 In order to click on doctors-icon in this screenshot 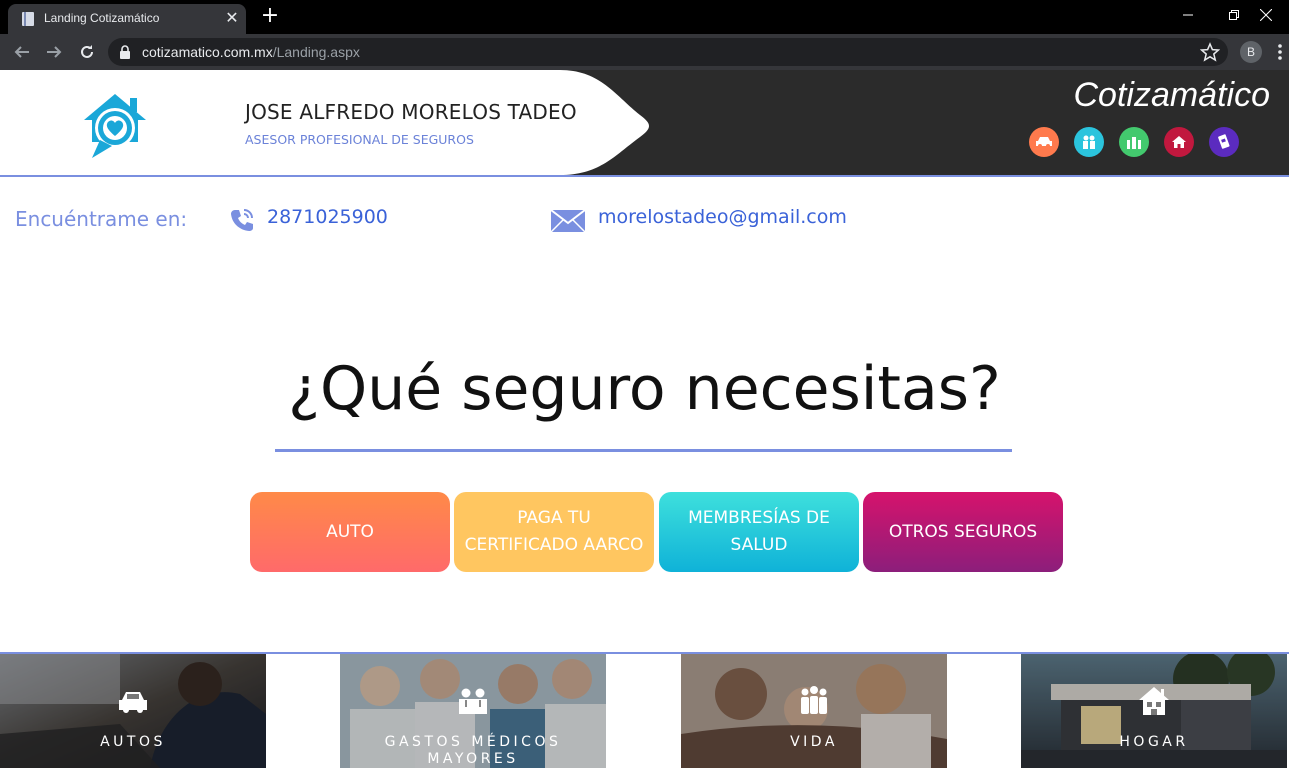, I will do `click(473, 701)`.